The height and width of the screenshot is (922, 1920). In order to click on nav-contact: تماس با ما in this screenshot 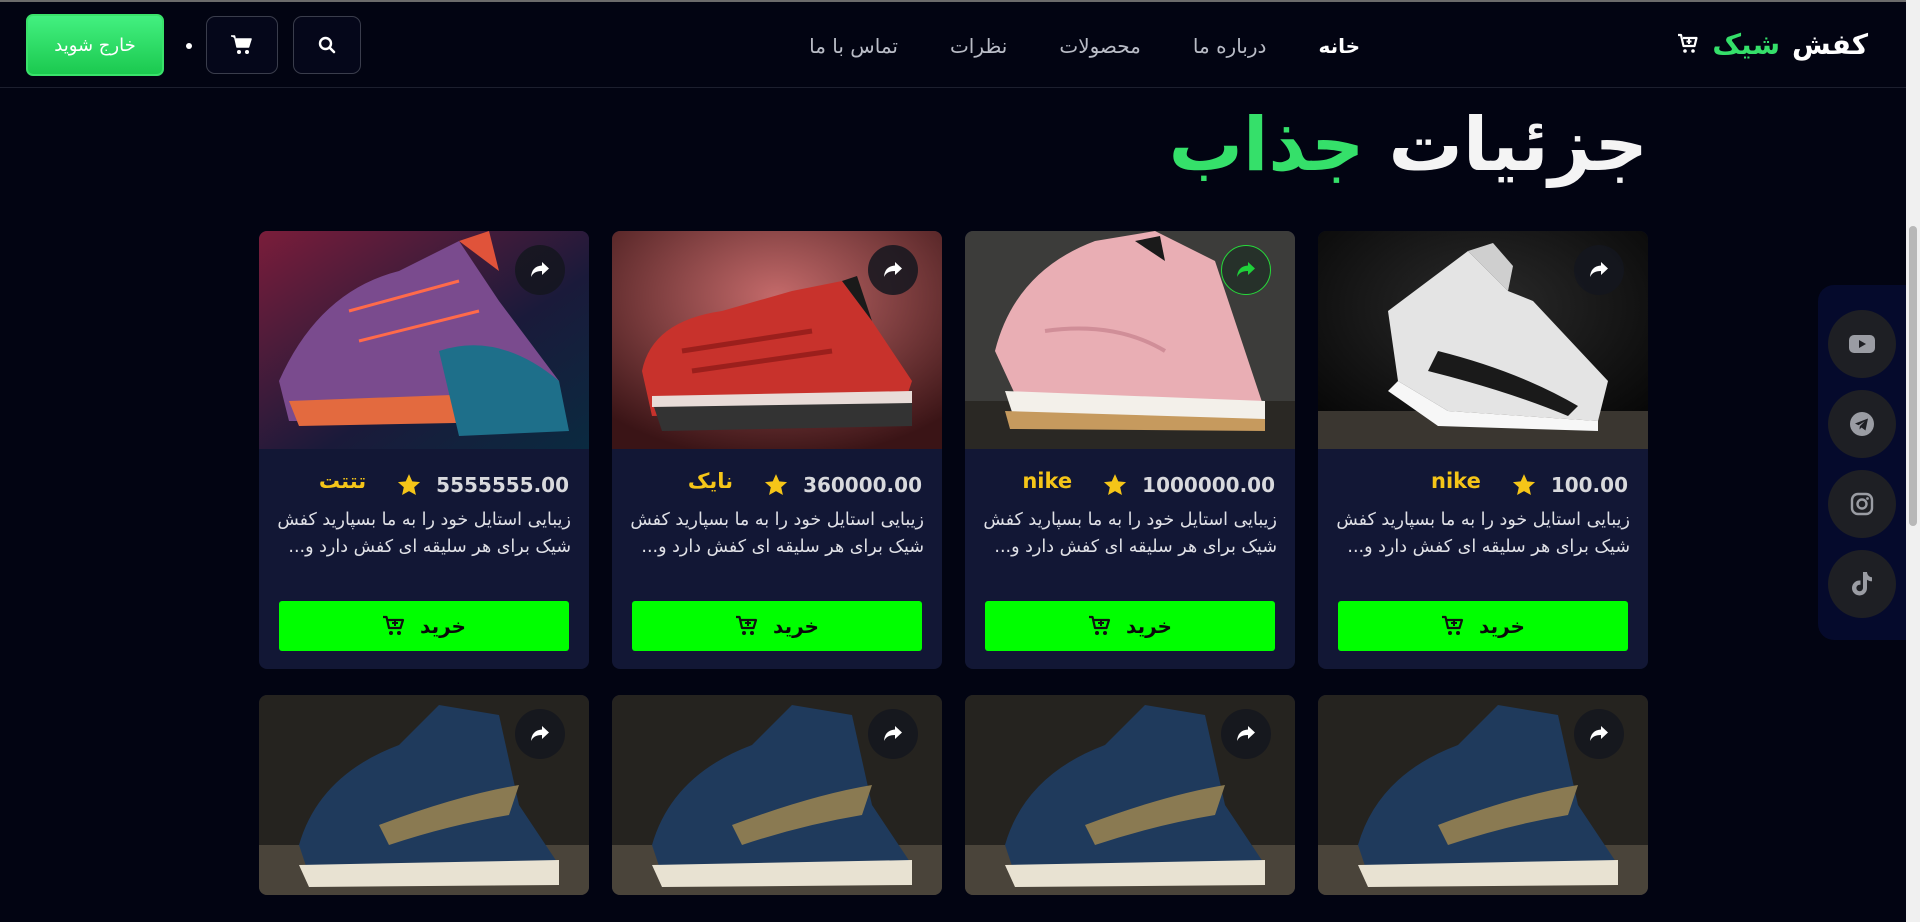, I will do `click(853, 46)`.